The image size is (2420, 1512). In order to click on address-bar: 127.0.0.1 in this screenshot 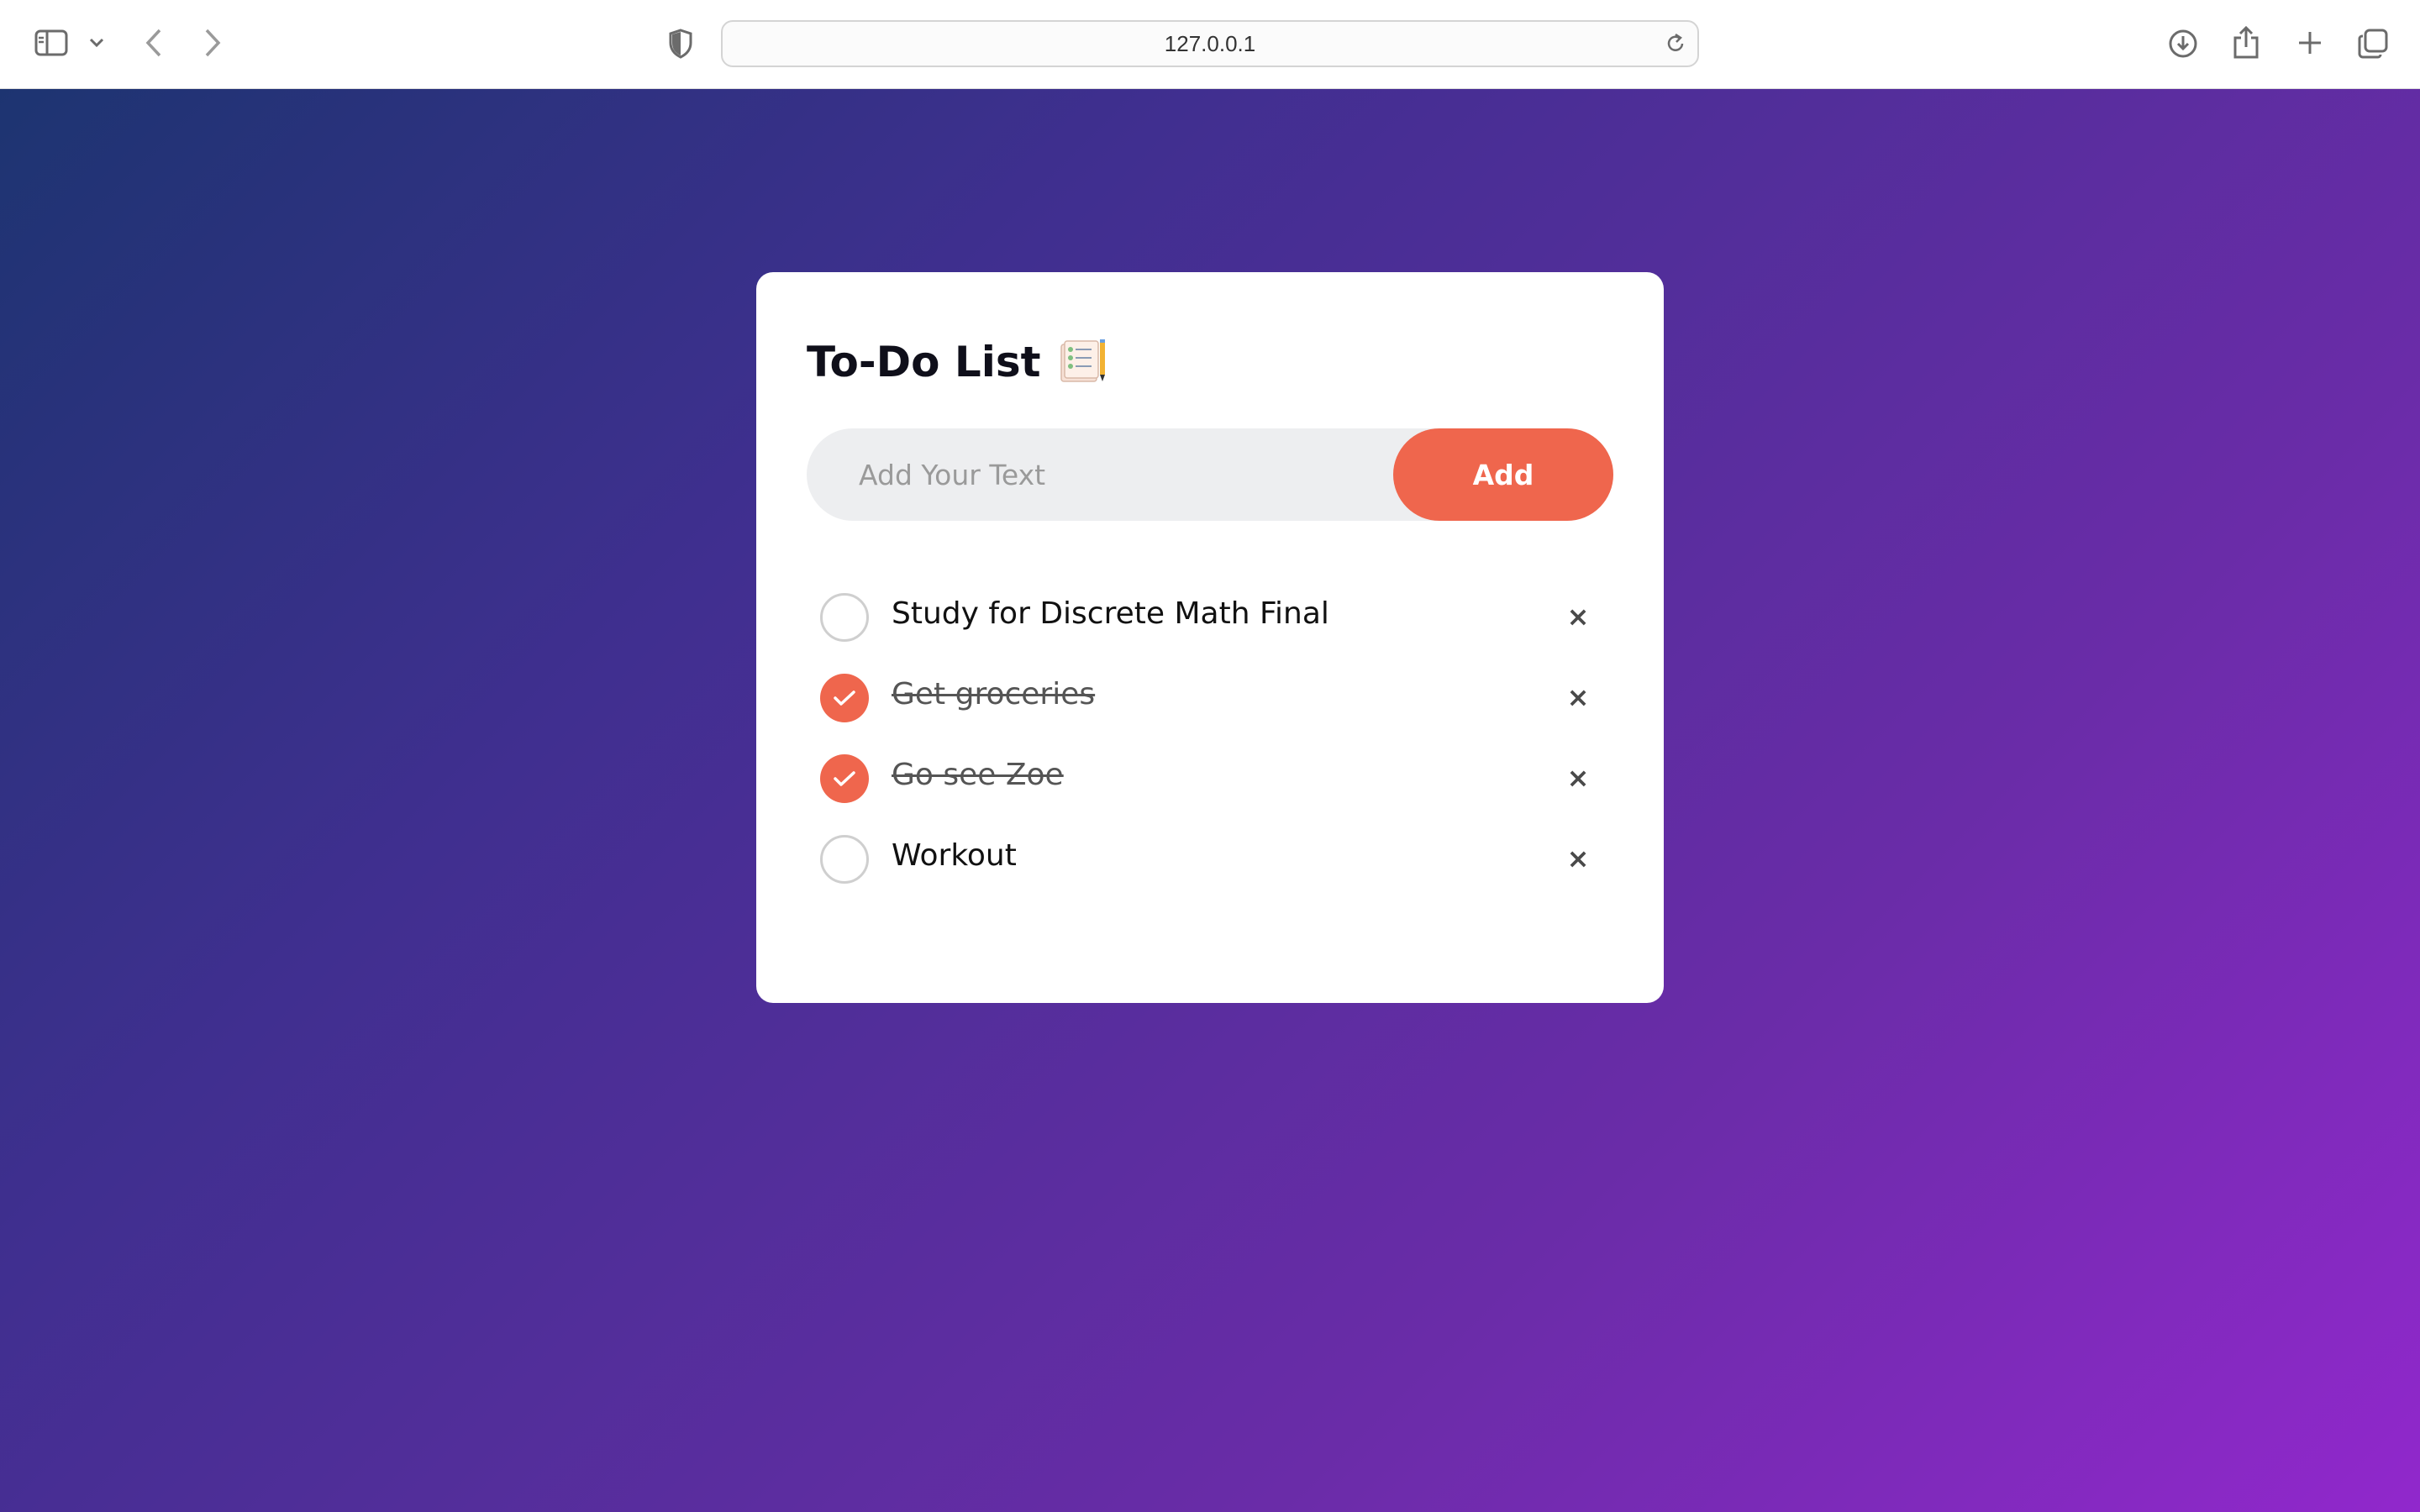, I will do `click(1210, 43)`.